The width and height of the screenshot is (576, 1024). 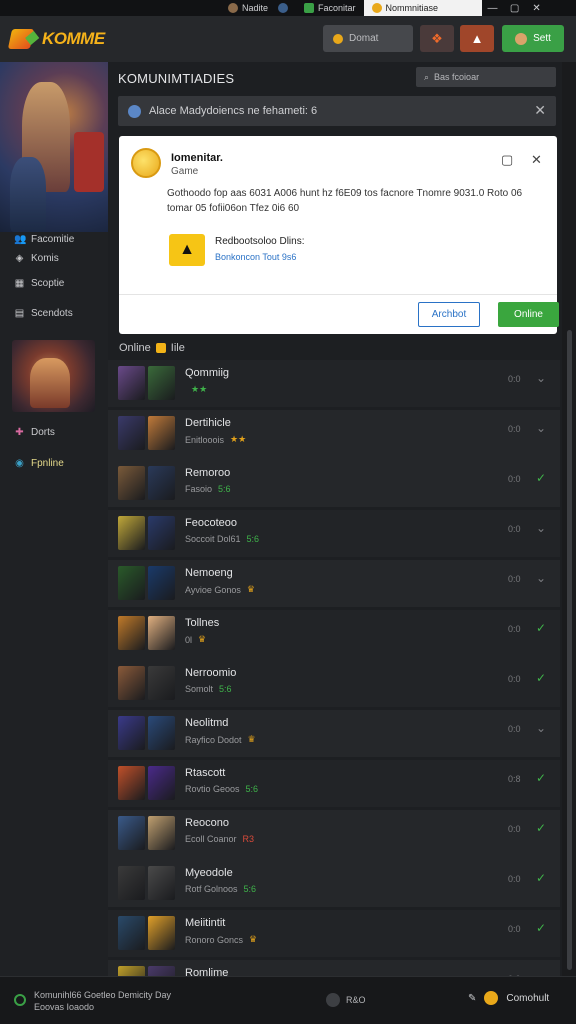 What do you see at coordinates (346, 1000) in the screenshot?
I see `status-mid: R&O` at bounding box center [346, 1000].